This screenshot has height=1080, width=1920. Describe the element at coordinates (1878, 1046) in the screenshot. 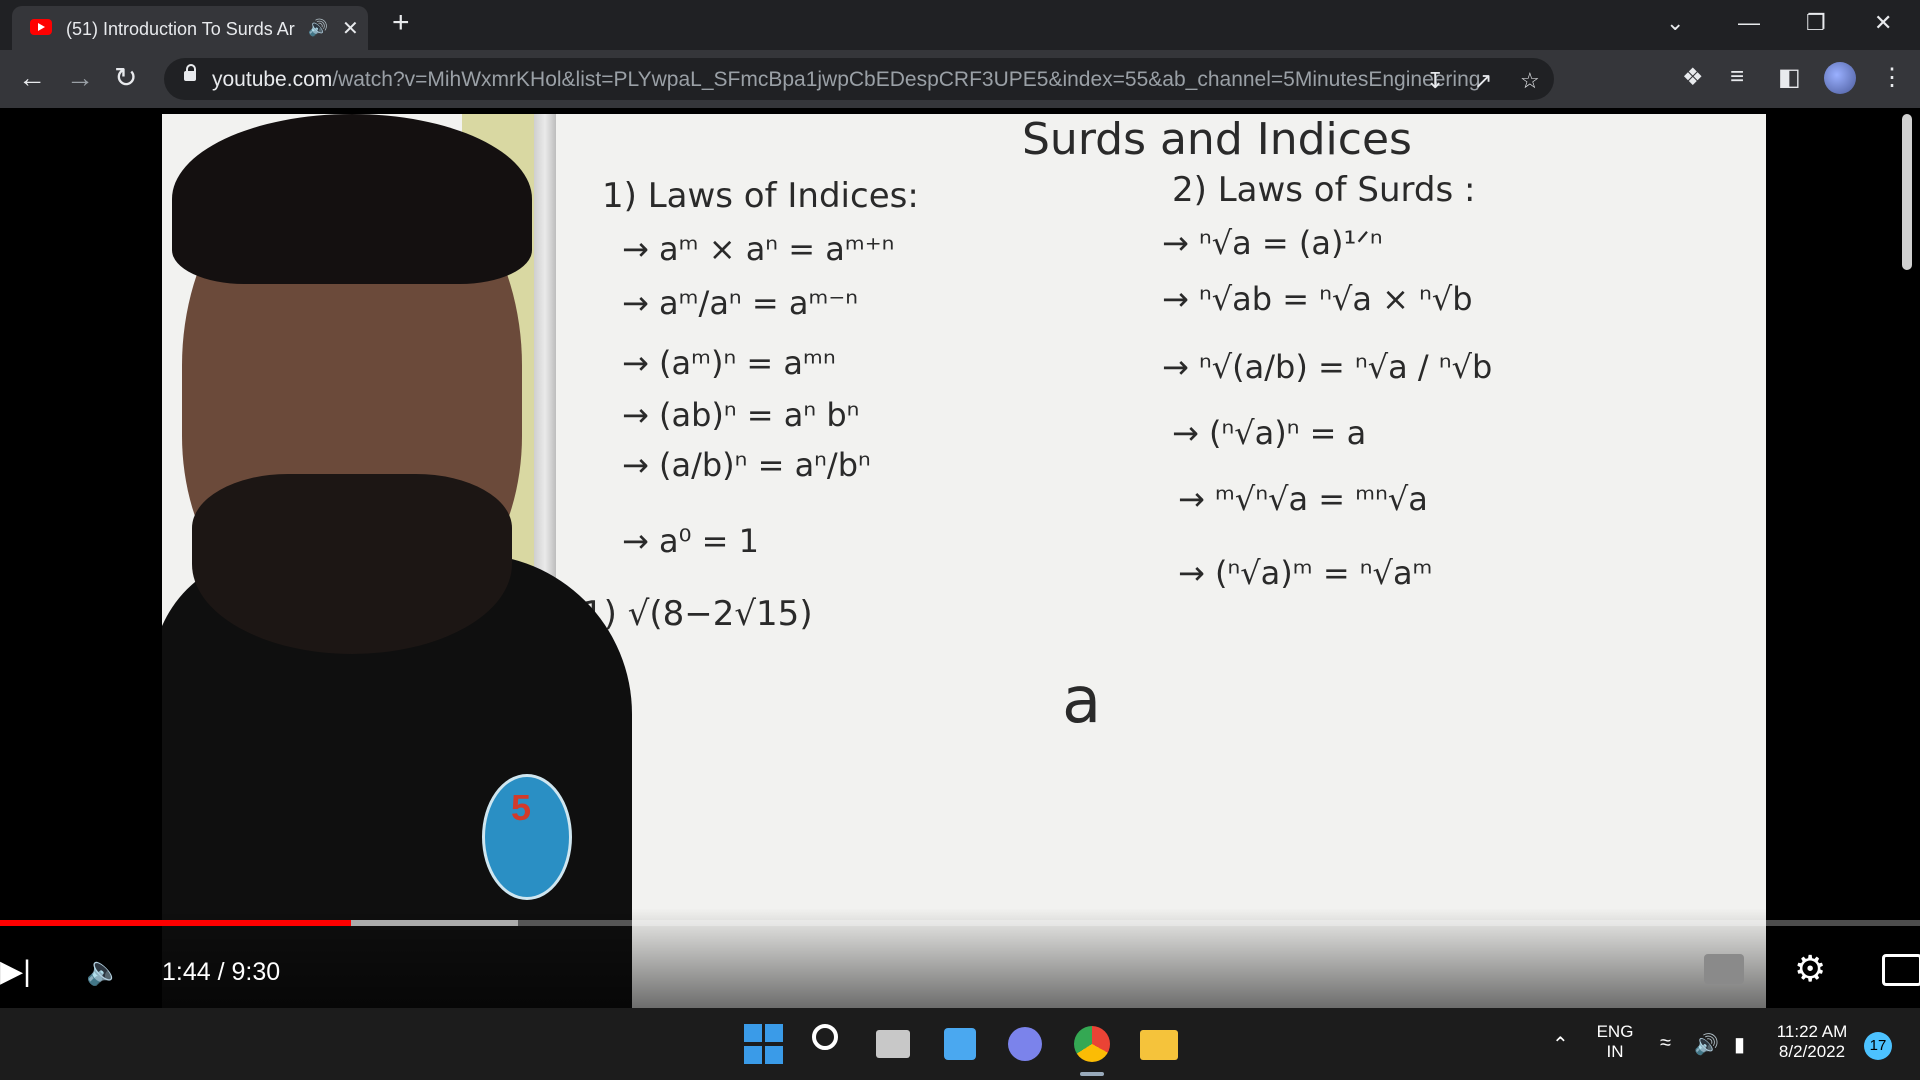

I see `notification-badge: 17` at that location.